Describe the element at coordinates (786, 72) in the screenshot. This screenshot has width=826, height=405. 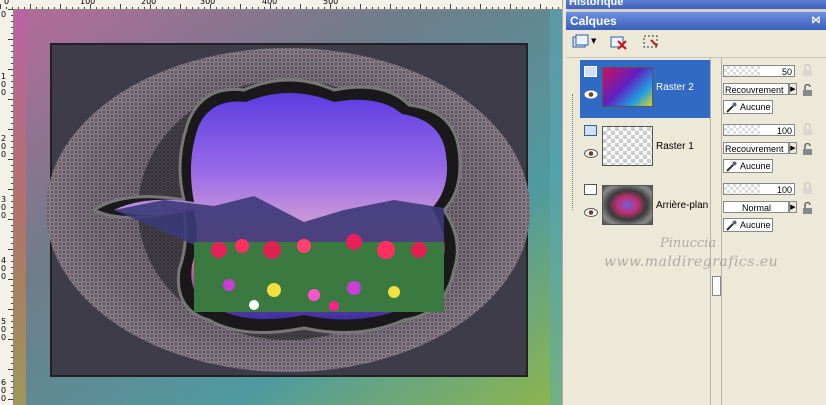
I see `opacity-value: 50` at that location.